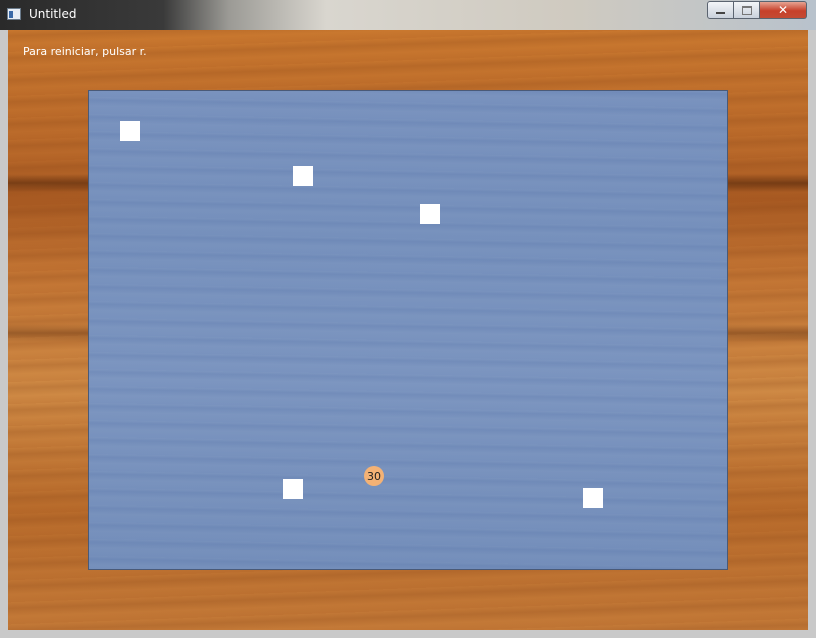  Describe the element at coordinates (85, 51) in the screenshot. I see `restart-hint: Para reiniciar, pulsar r.` at that location.